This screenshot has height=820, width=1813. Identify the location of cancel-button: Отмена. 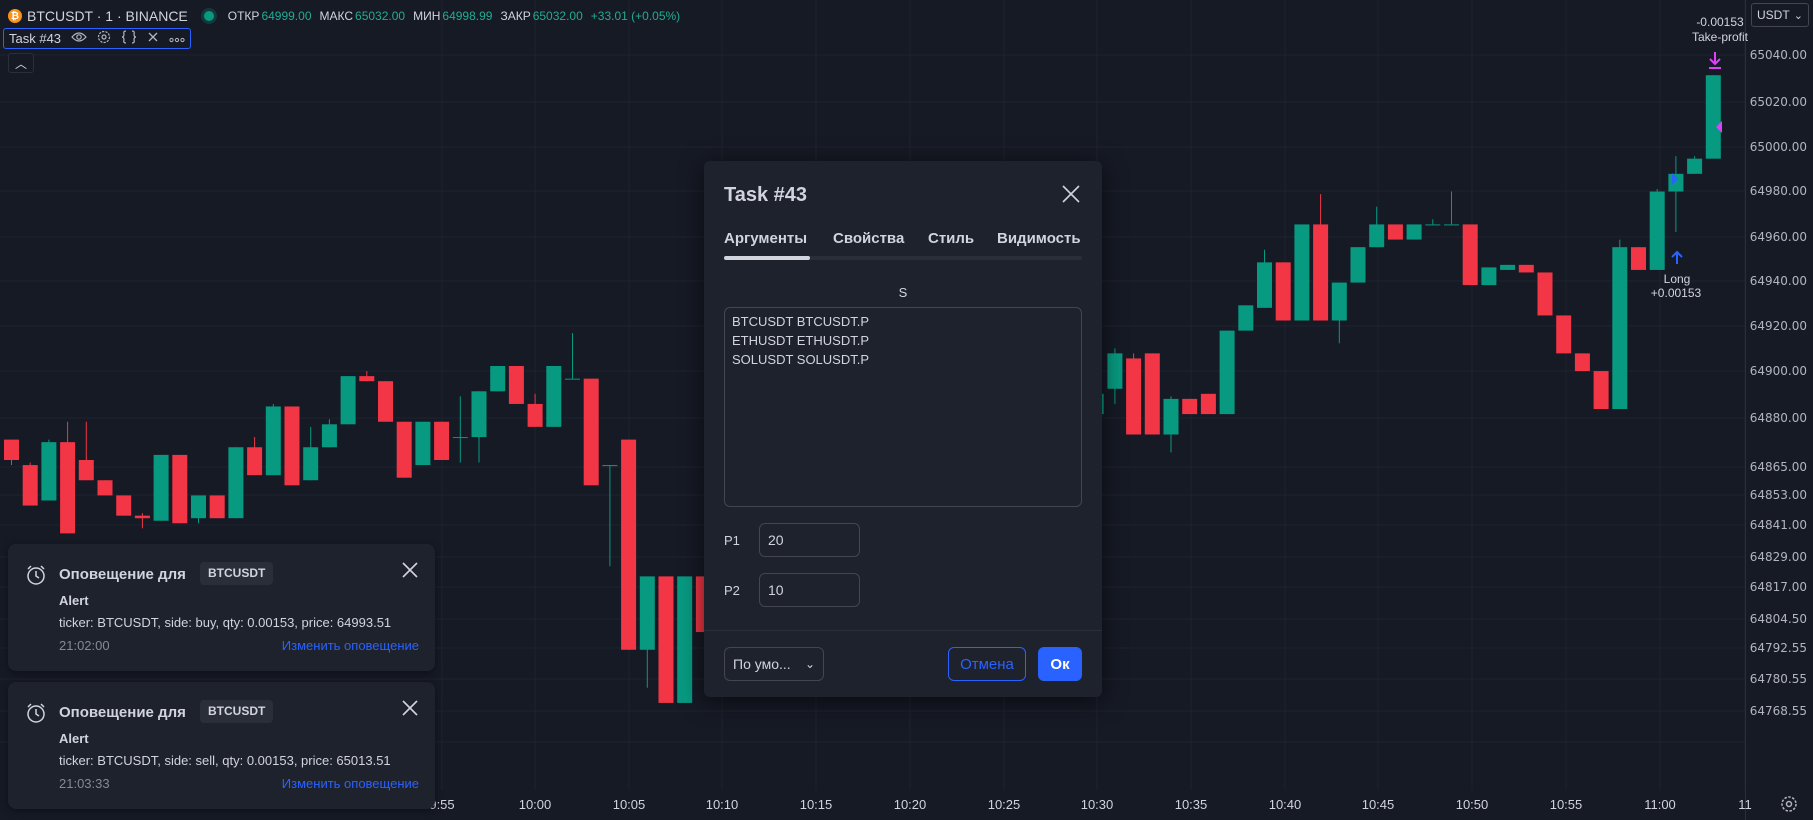
(987, 664).